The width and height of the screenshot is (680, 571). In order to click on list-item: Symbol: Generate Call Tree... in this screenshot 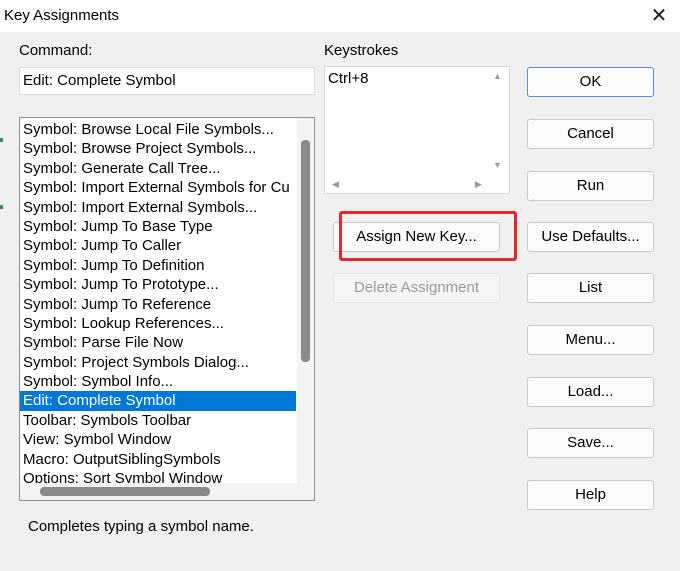, I will do `click(158, 168)`.